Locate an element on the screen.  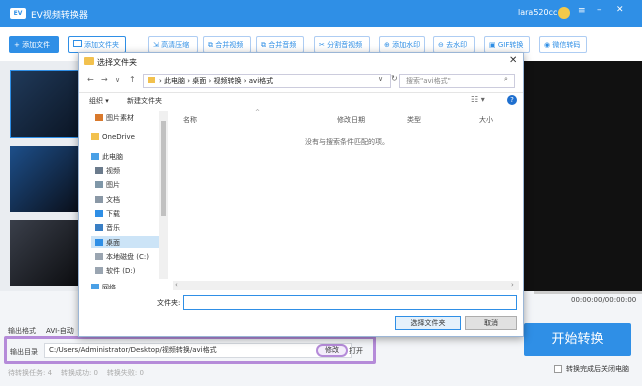
tree-item-documents: 文档 is located at coordinates (107, 200).